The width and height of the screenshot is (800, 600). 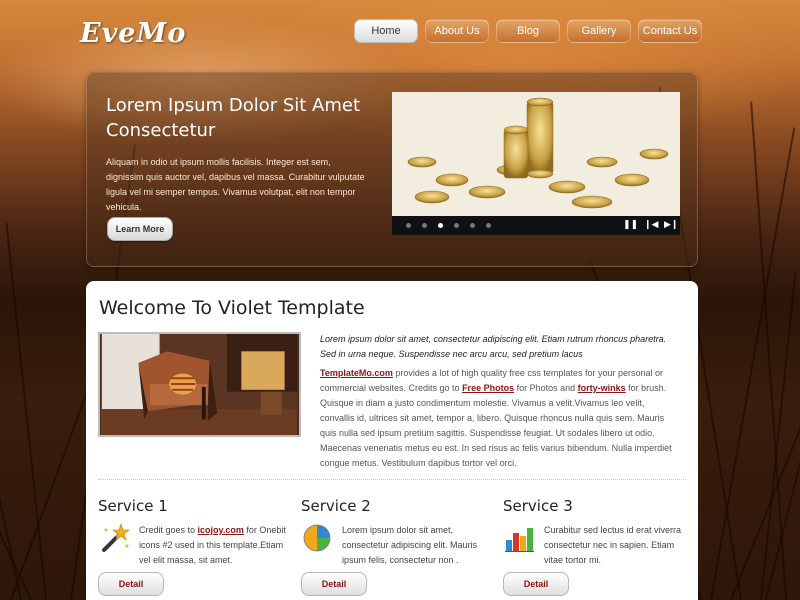 I want to click on icojoy-link: icojoy.com, so click(x=221, y=530).